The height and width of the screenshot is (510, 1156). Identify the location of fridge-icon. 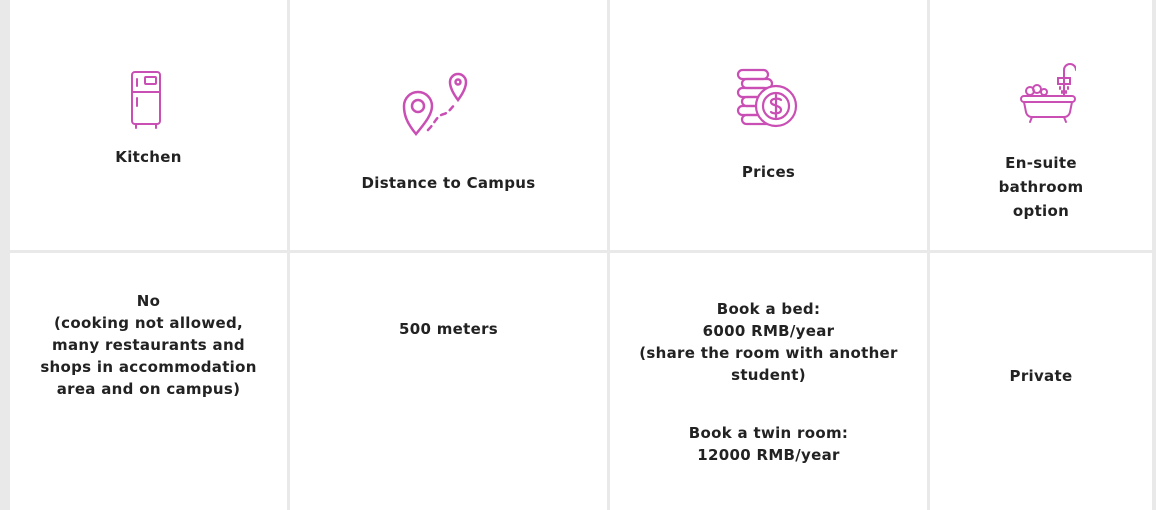
(146, 100).